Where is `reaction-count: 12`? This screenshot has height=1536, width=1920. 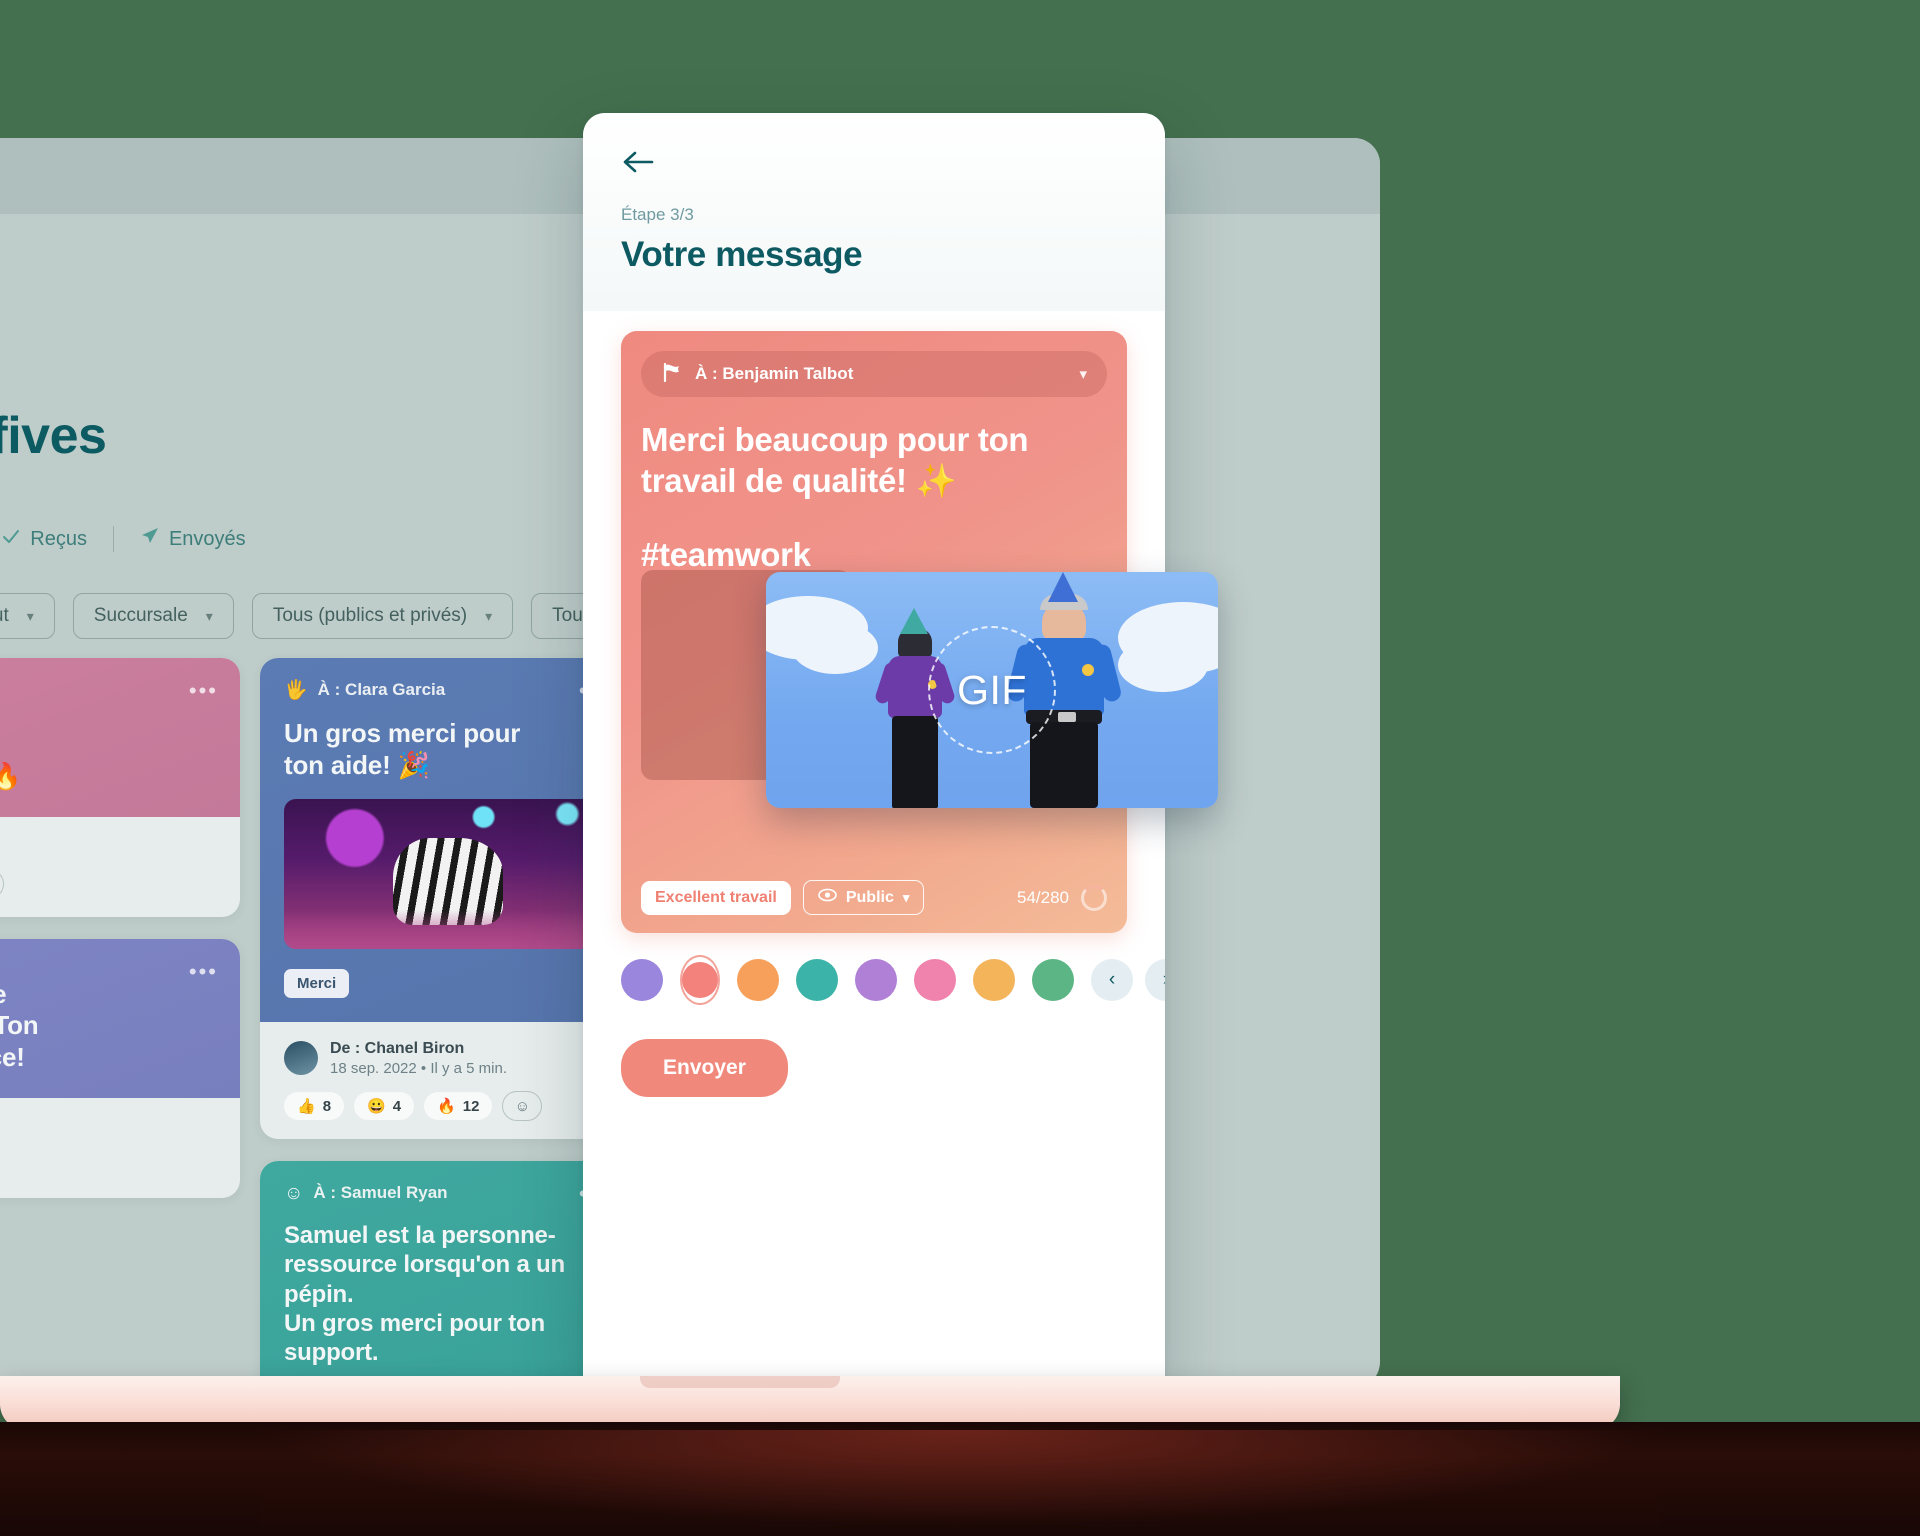 reaction-count: 12 is located at coordinates (471, 1106).